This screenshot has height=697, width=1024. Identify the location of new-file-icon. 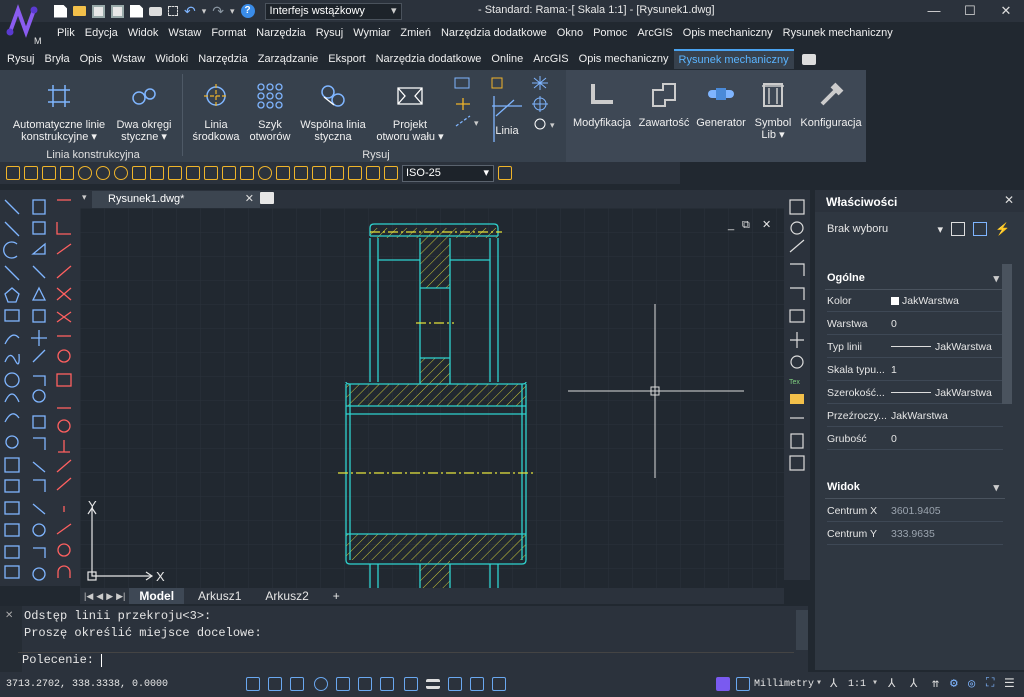
(60, 11).